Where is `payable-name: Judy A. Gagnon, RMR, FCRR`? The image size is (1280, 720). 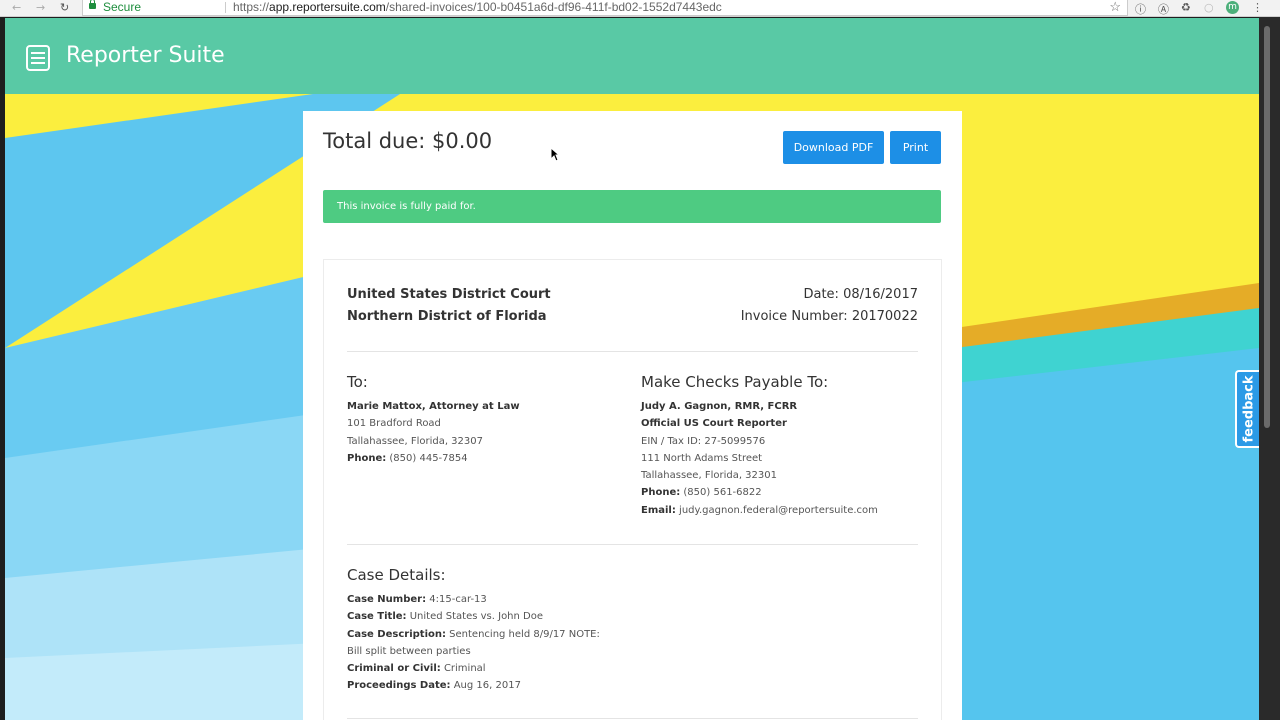 payable-name: Judy A. Gagnon, RMR, FCRR is located at coordinates (719, 406).